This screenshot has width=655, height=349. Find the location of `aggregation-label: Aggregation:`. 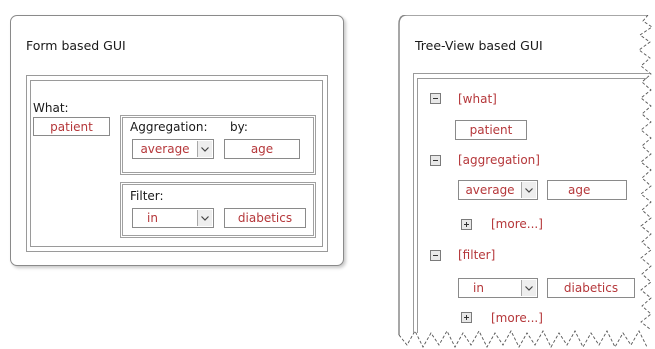

aggregation-label: Aggregation: is located at coordinates (169, 127).